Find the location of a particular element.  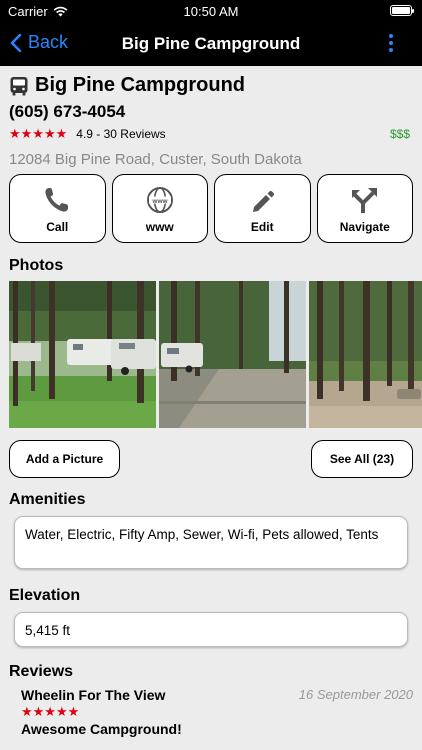

review-title: Awesome Campground! is located at coordinates (101, 729).